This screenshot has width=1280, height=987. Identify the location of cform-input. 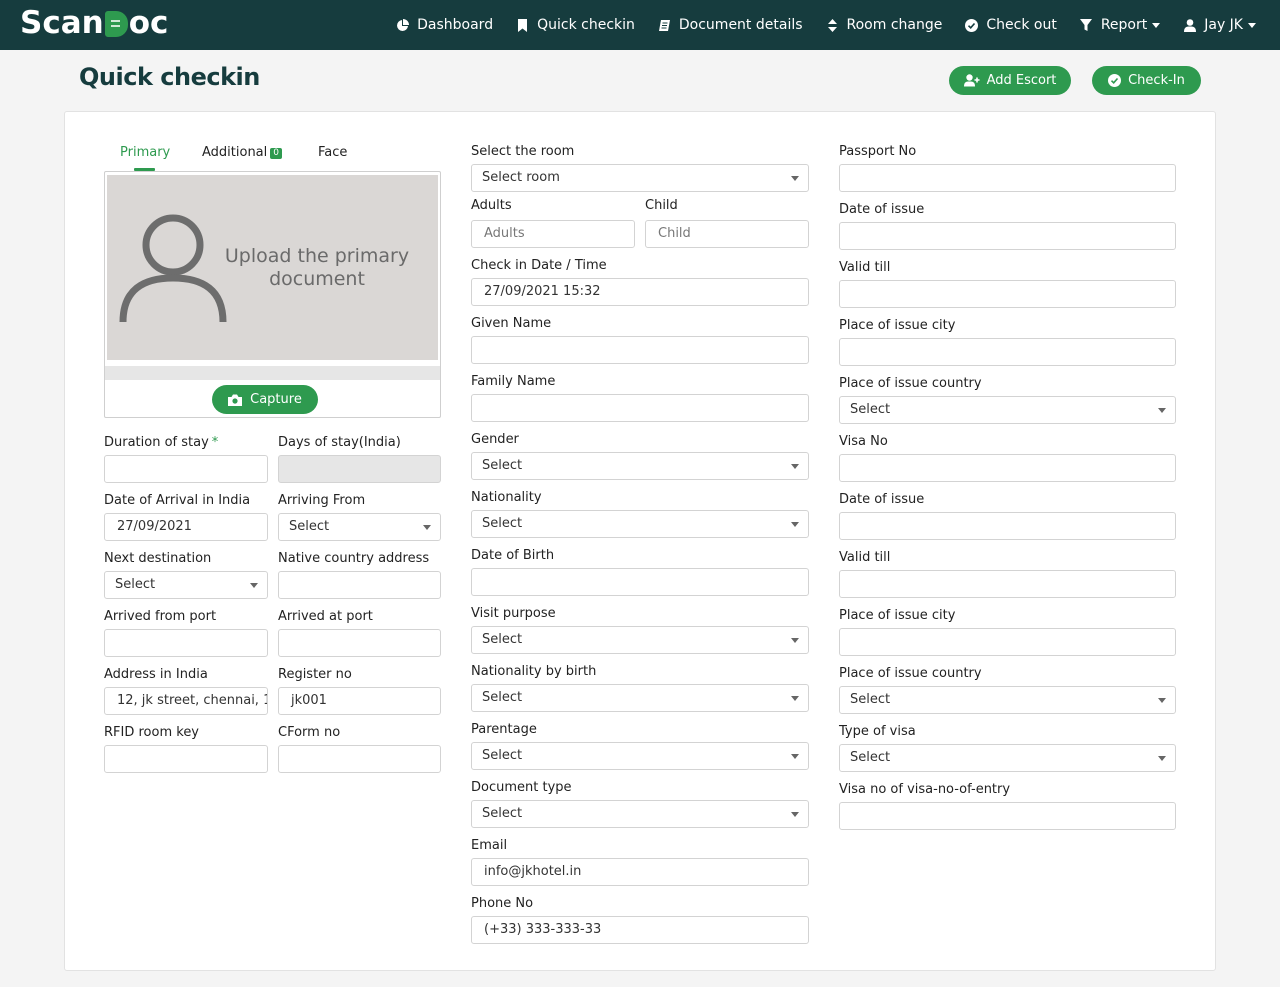
(359, 759).